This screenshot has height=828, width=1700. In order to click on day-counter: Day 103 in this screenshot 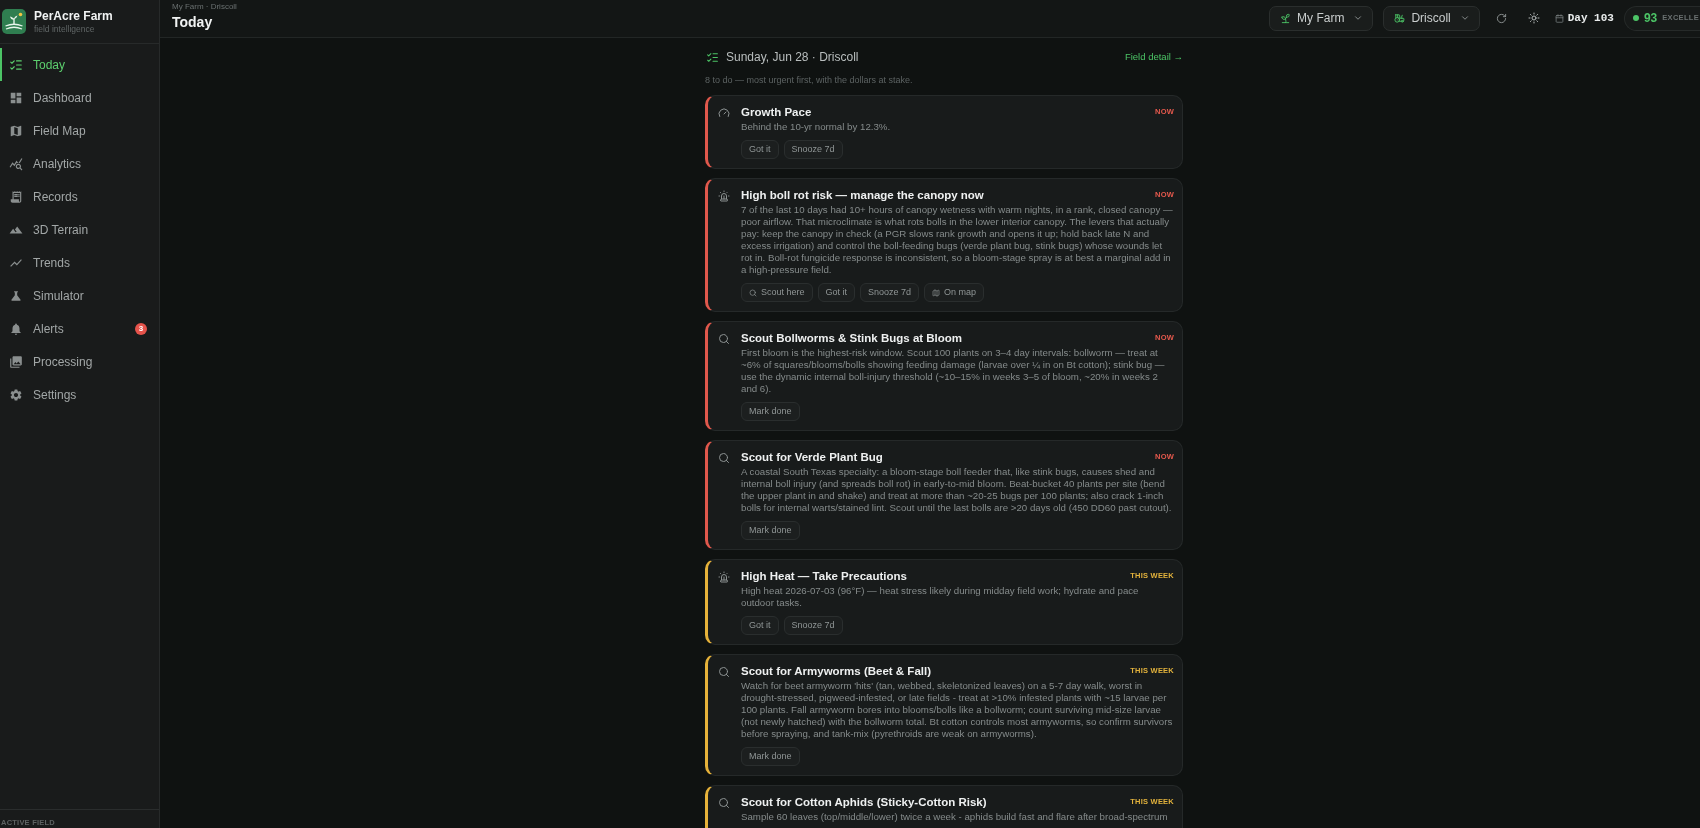, I will do `click(1590, 18)`.